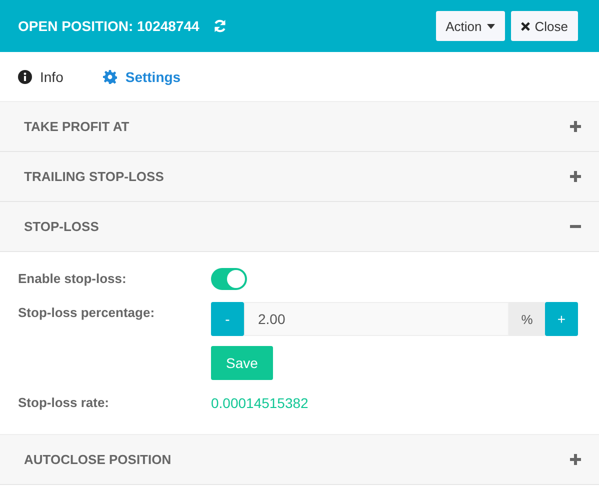  What do you see at coordinates (61, 226) in the screenshot?
I see `section-title: STOP-LOSS` at bounding box center [61, 226].